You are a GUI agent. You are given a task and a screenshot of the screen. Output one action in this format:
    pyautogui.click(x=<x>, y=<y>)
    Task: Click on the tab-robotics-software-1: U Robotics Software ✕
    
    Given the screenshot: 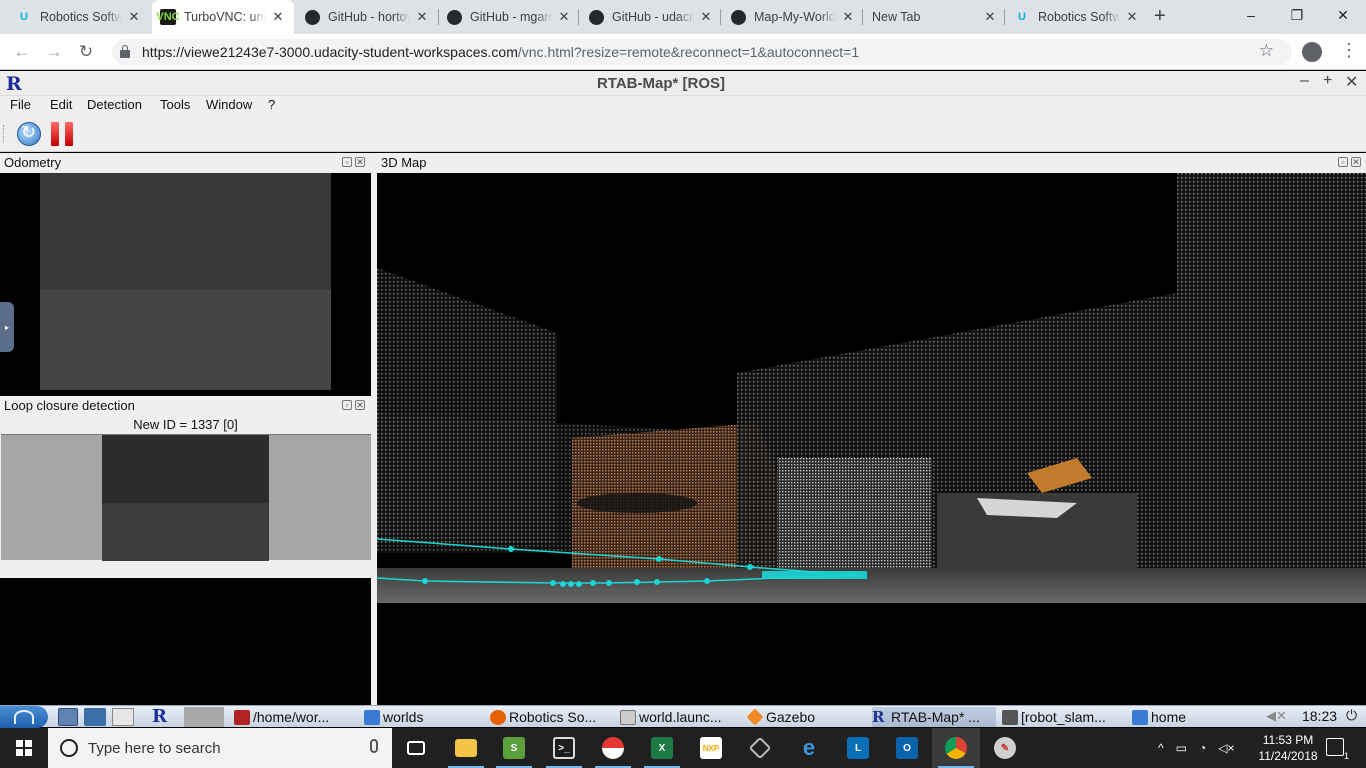 What is the action you would take?
    pyautogui.click(x=79, y=17)
    